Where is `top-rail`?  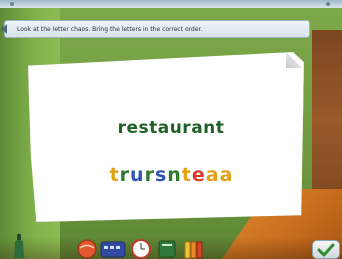 top-rail is located at coordinates (171, 4).